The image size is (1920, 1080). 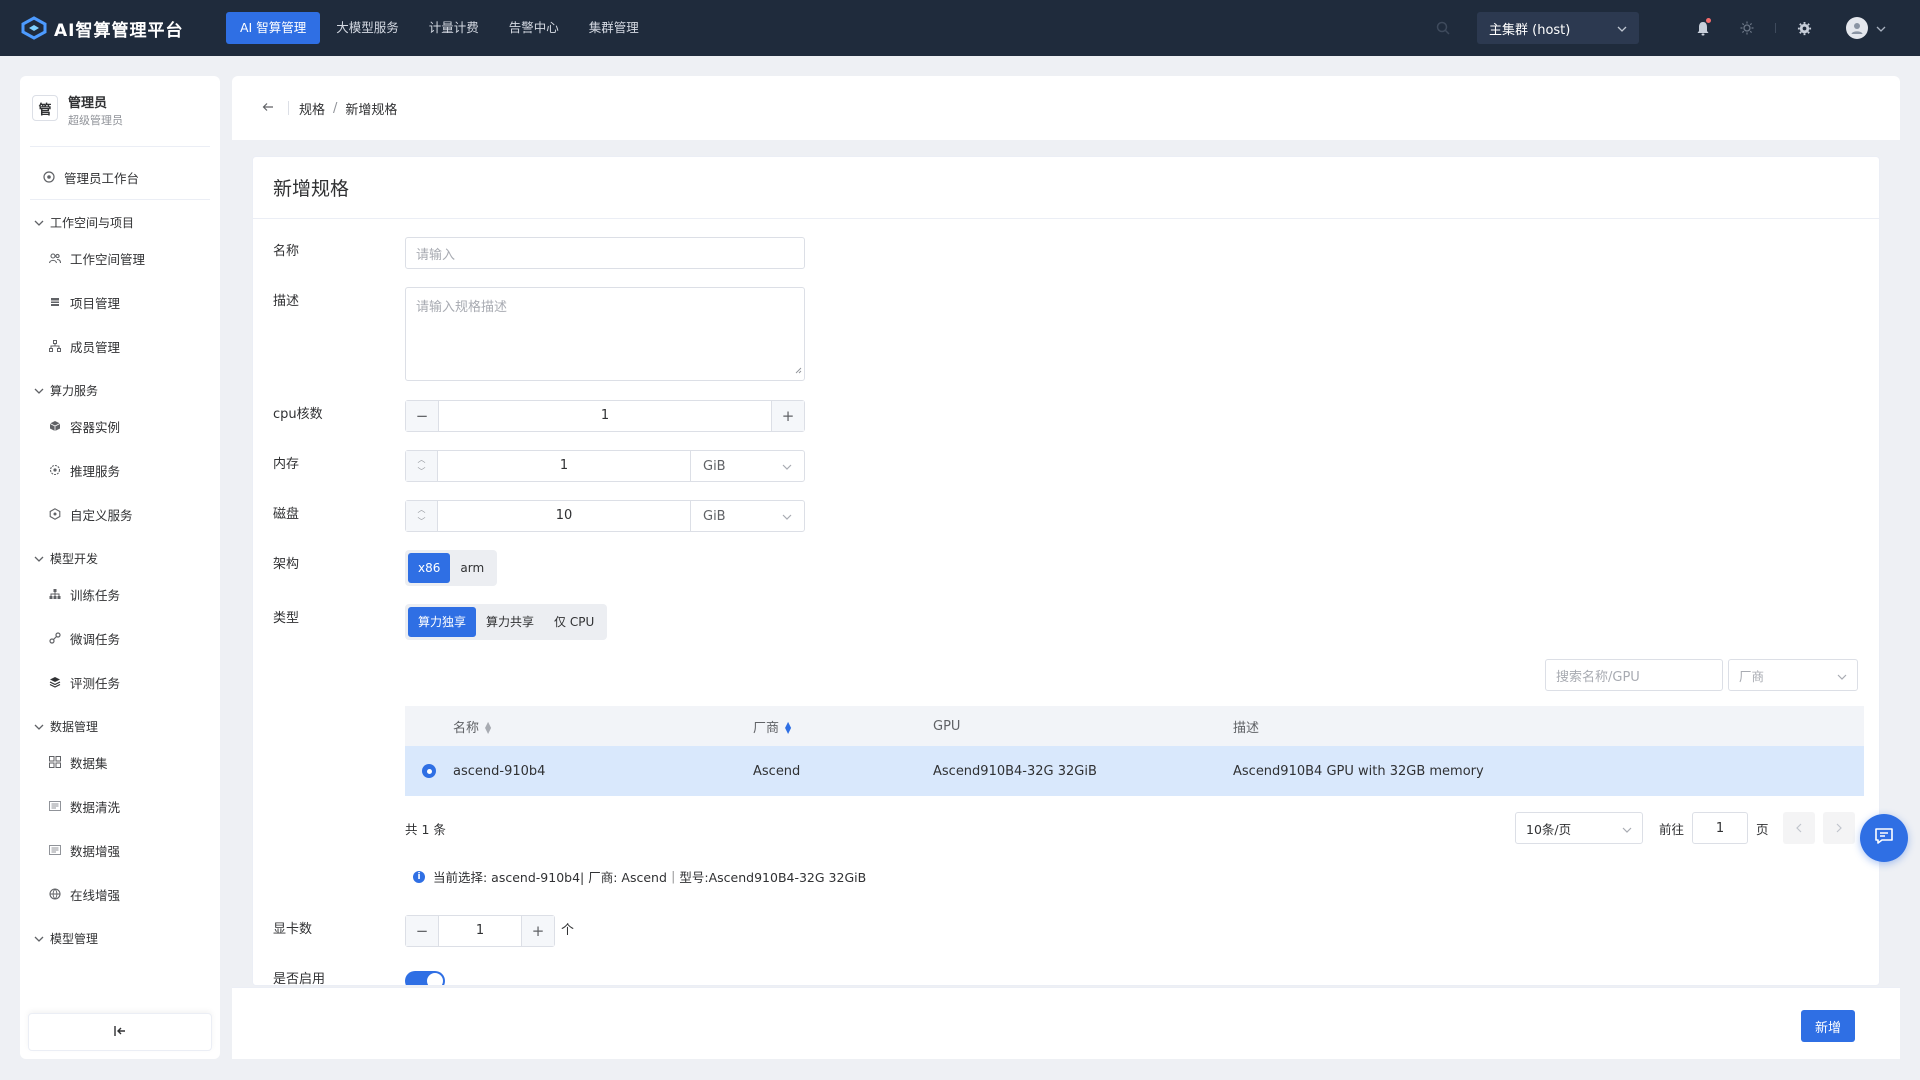 I want to click on sidebar-group-model-dev: 模型开发, so click(x=120, y=558).